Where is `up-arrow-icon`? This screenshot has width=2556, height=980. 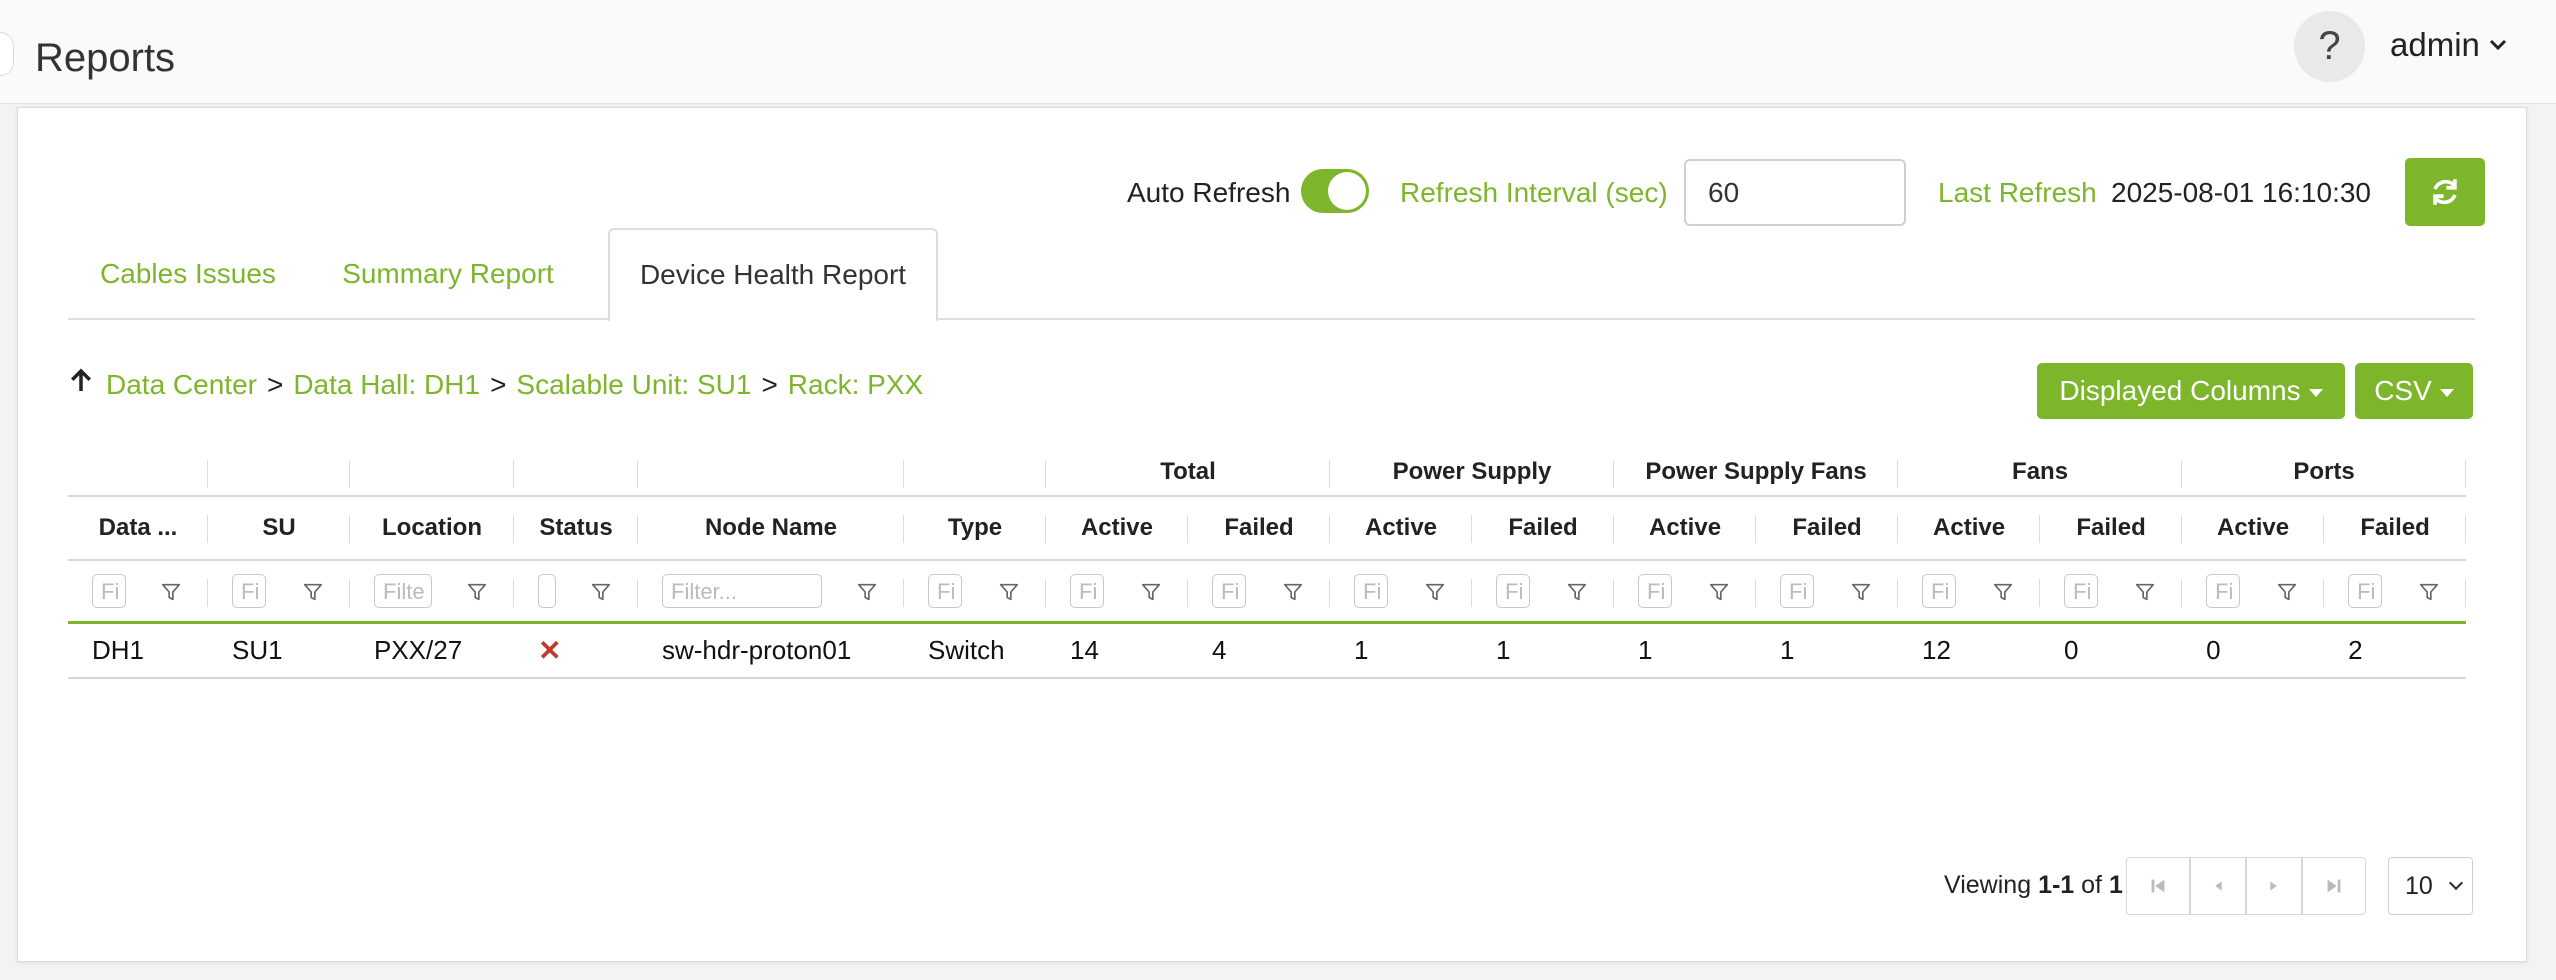
up-arrow-icon is located at coordinates (81, 384).